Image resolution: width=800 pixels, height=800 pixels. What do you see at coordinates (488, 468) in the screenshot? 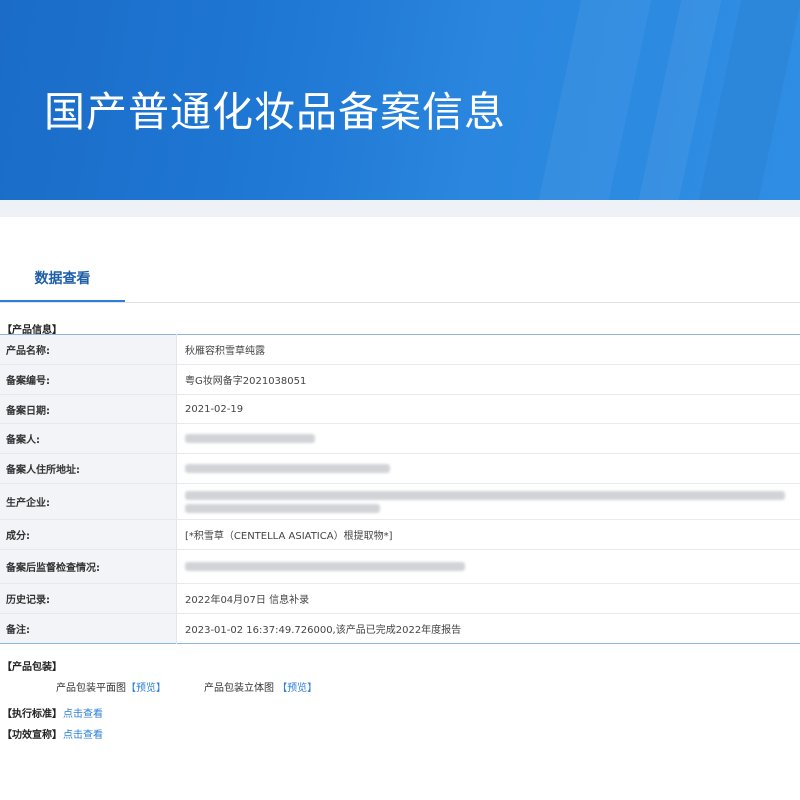
I see `row-value-registrant-address` at bounding box center [488, 468].